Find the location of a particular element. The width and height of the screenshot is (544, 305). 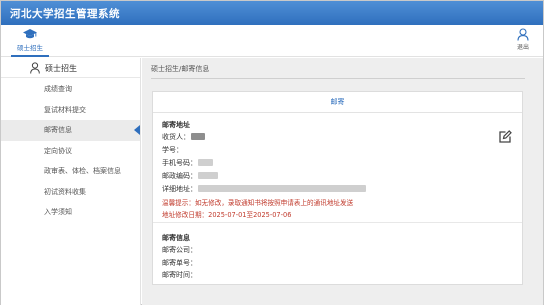

postcode-row: 邮政编码： is located at coordinates (190, 176).